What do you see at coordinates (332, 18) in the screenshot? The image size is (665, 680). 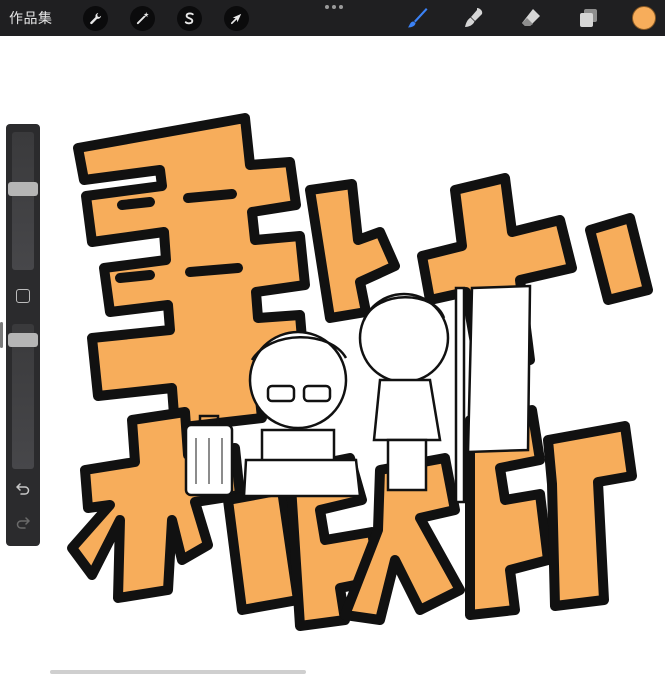 I see `top-toolbar: 作品集` at bounding box center [332, 18].